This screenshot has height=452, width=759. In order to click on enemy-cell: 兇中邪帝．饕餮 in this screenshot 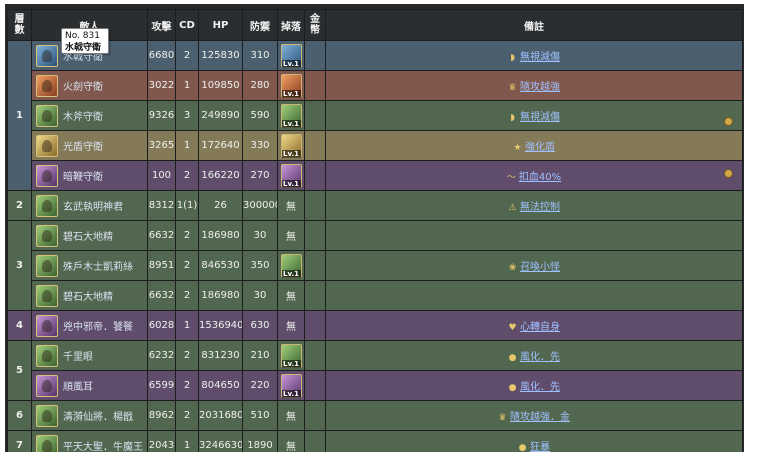, I will do `click(89, 325)`.